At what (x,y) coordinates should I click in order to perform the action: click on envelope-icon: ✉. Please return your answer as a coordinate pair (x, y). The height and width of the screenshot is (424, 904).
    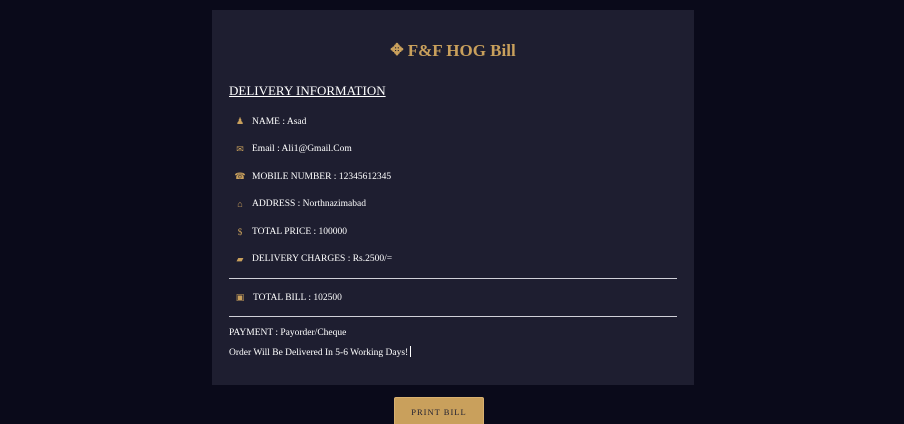
    Looking at the image, I should click on (240, 148).